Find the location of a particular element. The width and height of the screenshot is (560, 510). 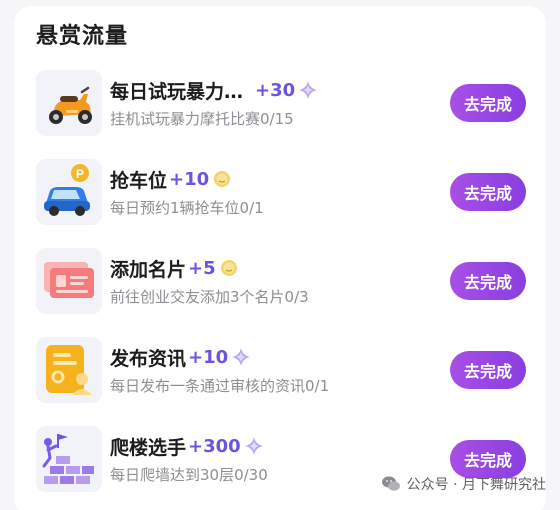

task-title-row: 发布资讯 +10 is located at coordinates (180, 357).